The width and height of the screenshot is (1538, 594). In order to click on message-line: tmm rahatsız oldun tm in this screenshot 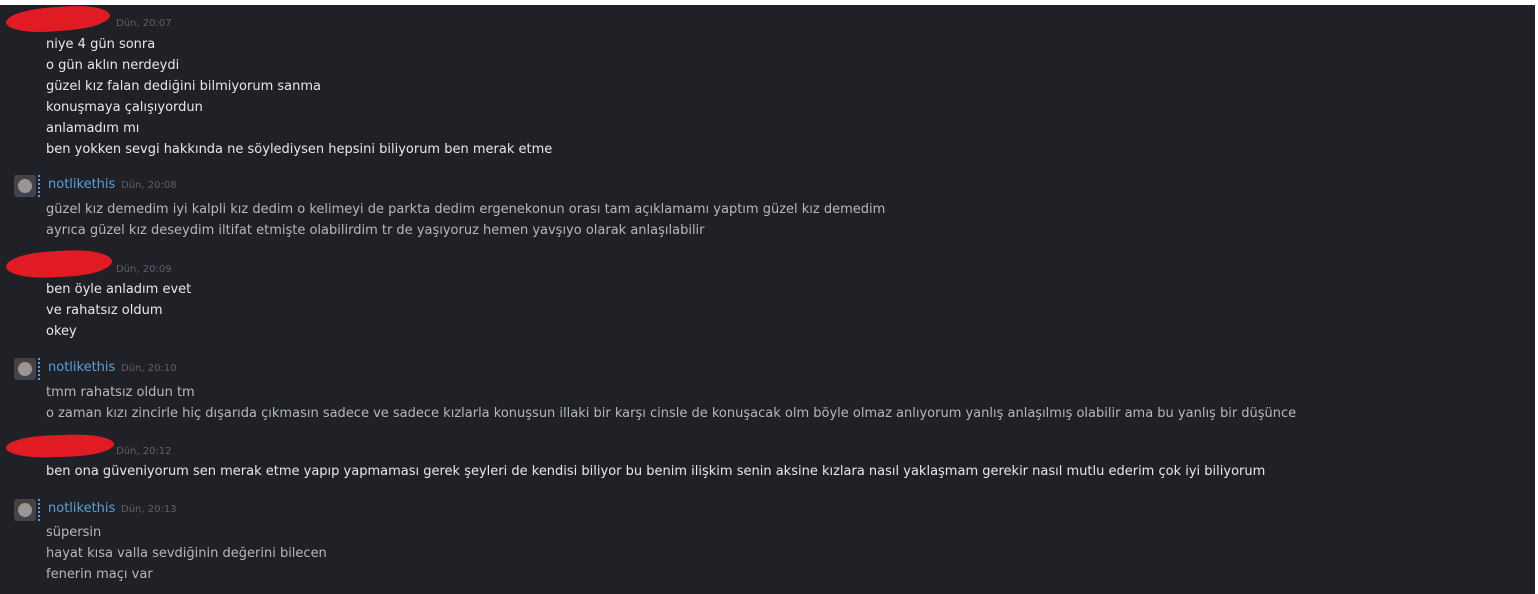, I will do `click(120, 392)`.